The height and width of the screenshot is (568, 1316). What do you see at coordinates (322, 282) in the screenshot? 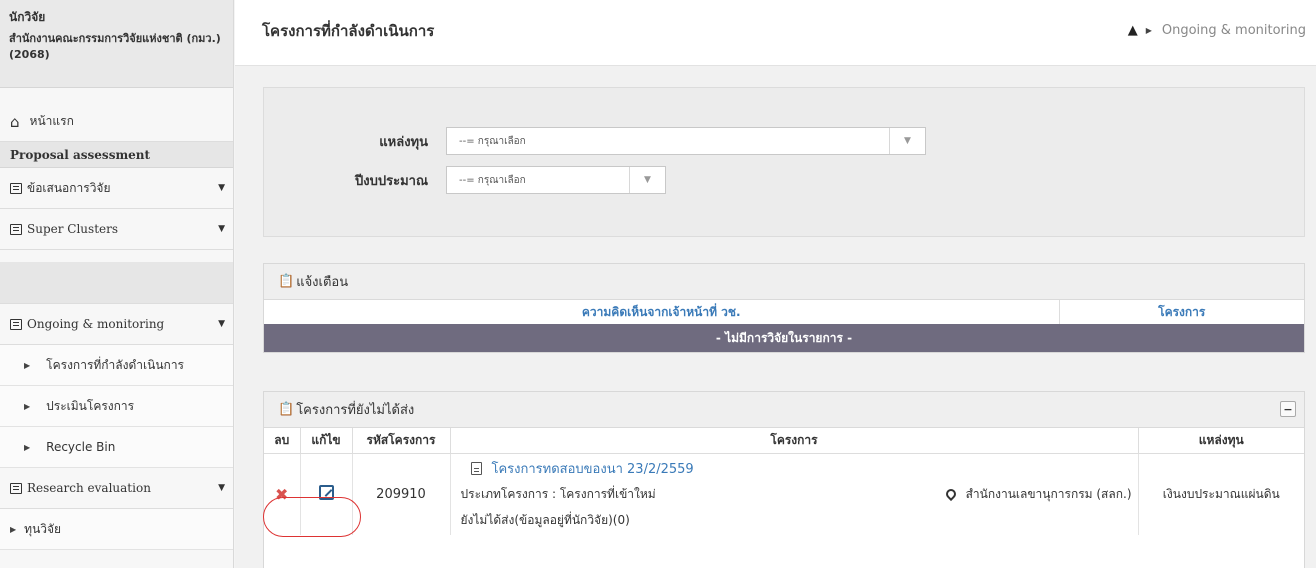
I see `alerts-title: แจ้งเตือน` at bounding box center [322, 282].